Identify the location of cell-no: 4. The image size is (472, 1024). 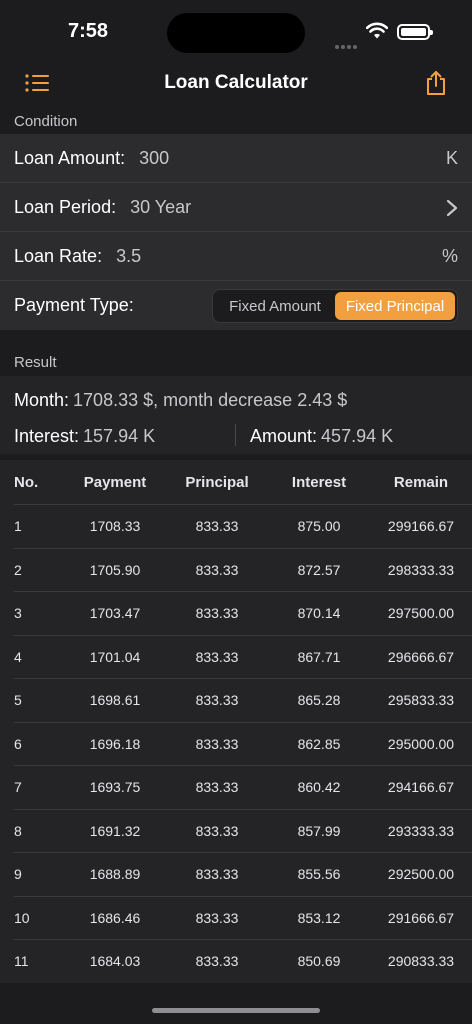
(18, 656).